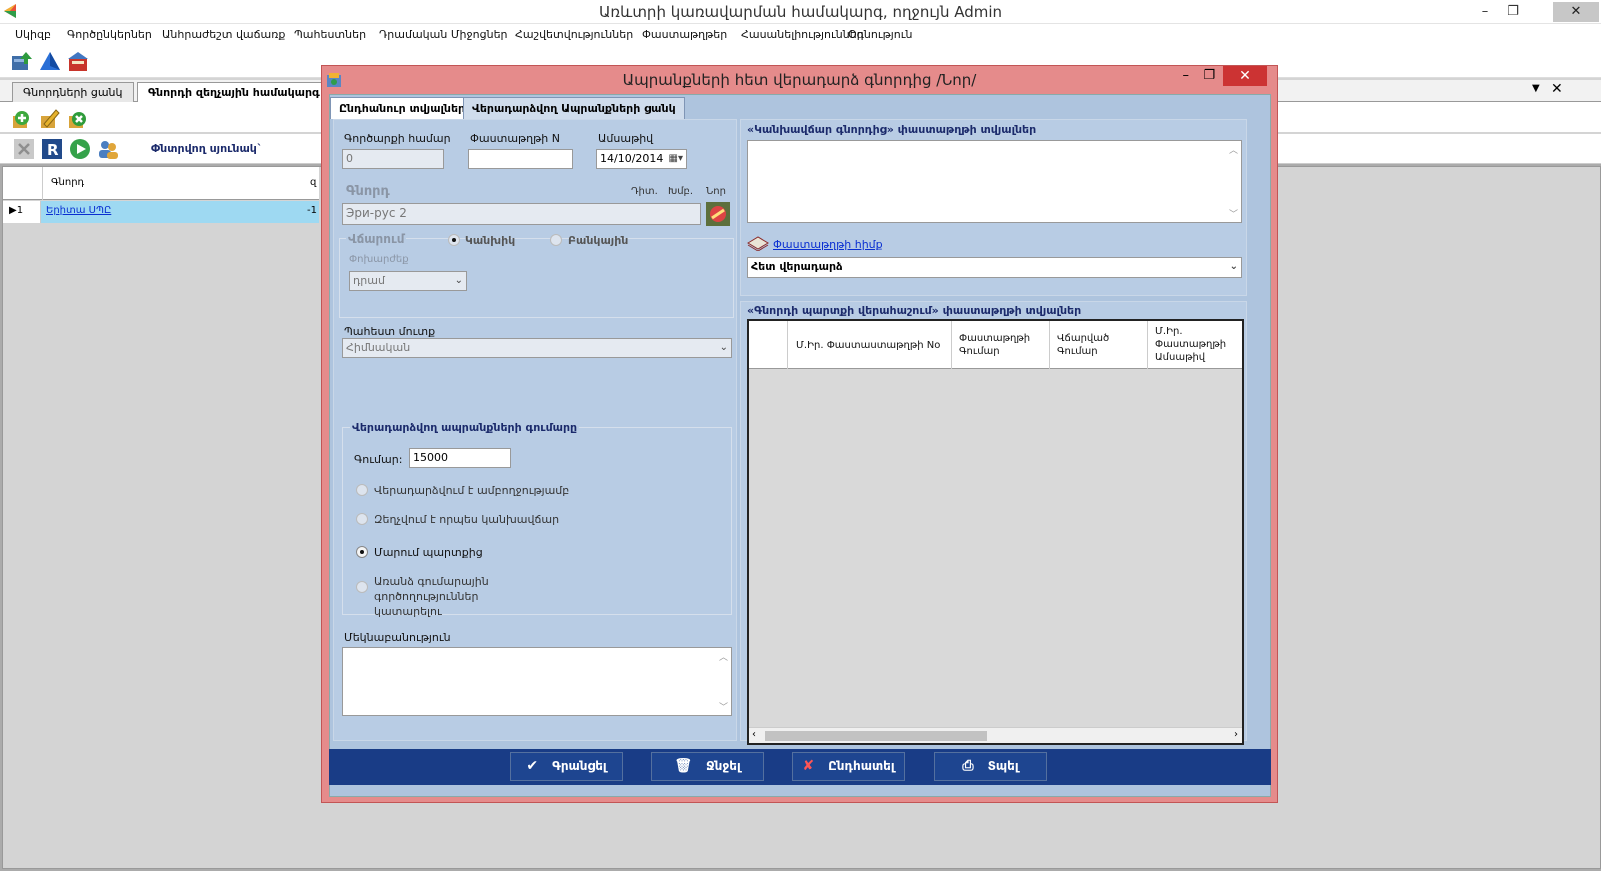  What do you see at coordinates (515, 138) in the screenshot?
I see `doc-no-label: Փաստաթղթի N` at bounding box center [515, 138].